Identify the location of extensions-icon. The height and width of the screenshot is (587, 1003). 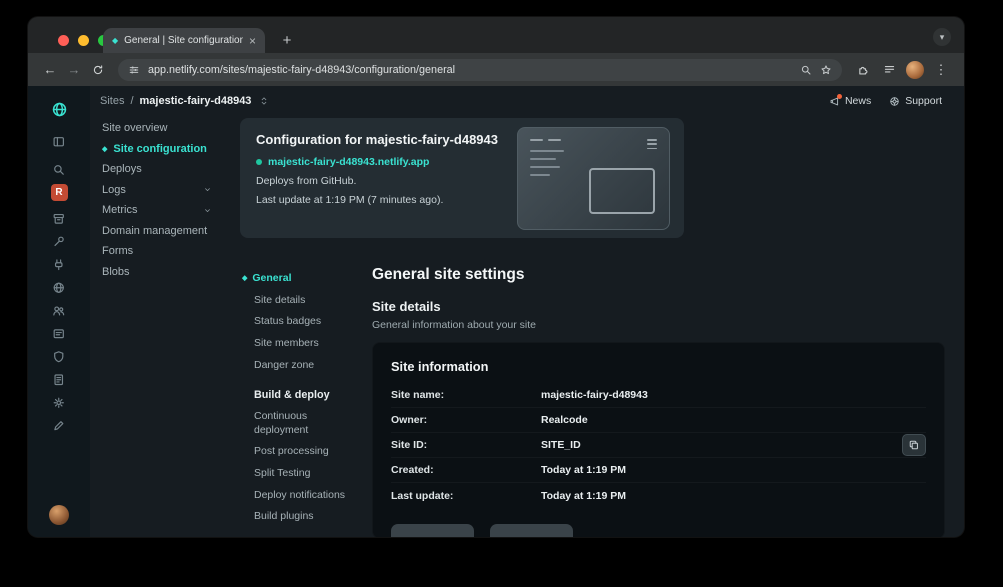
(863, 69).